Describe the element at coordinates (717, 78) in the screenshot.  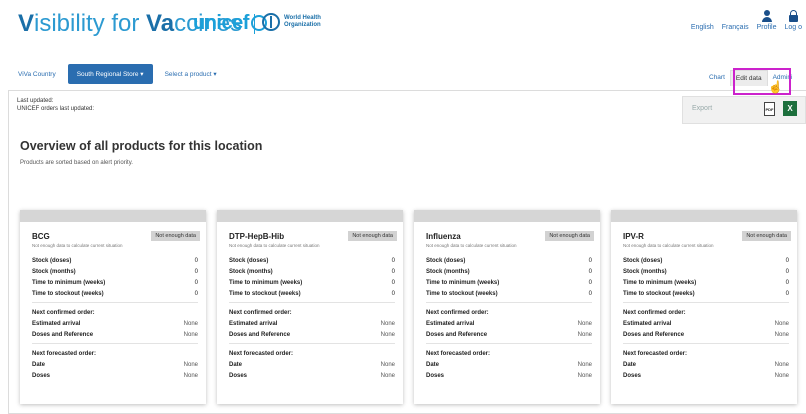
I see `tab-chart: Chart` at that location.